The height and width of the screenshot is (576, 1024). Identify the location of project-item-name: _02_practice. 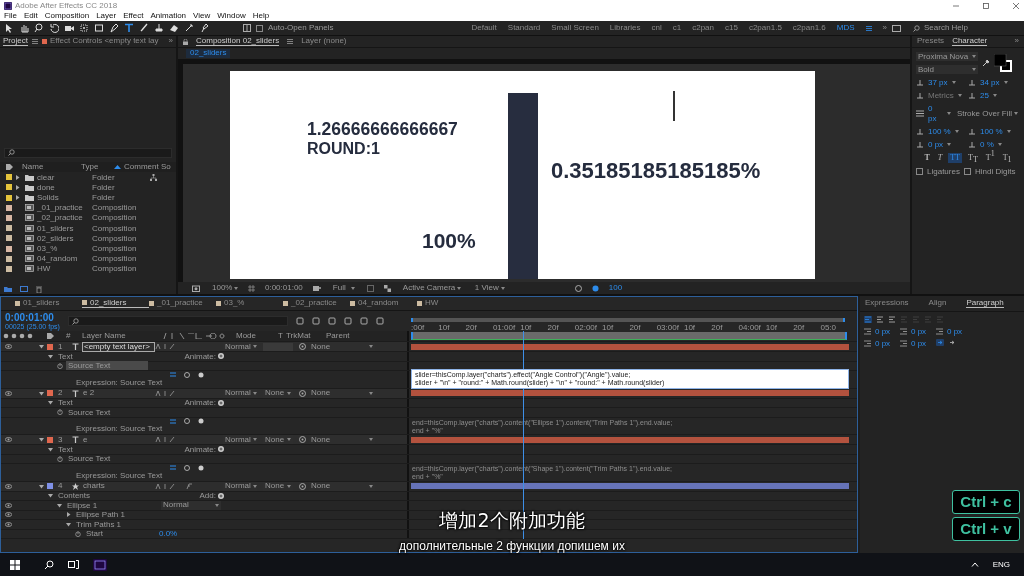
(63, 218).